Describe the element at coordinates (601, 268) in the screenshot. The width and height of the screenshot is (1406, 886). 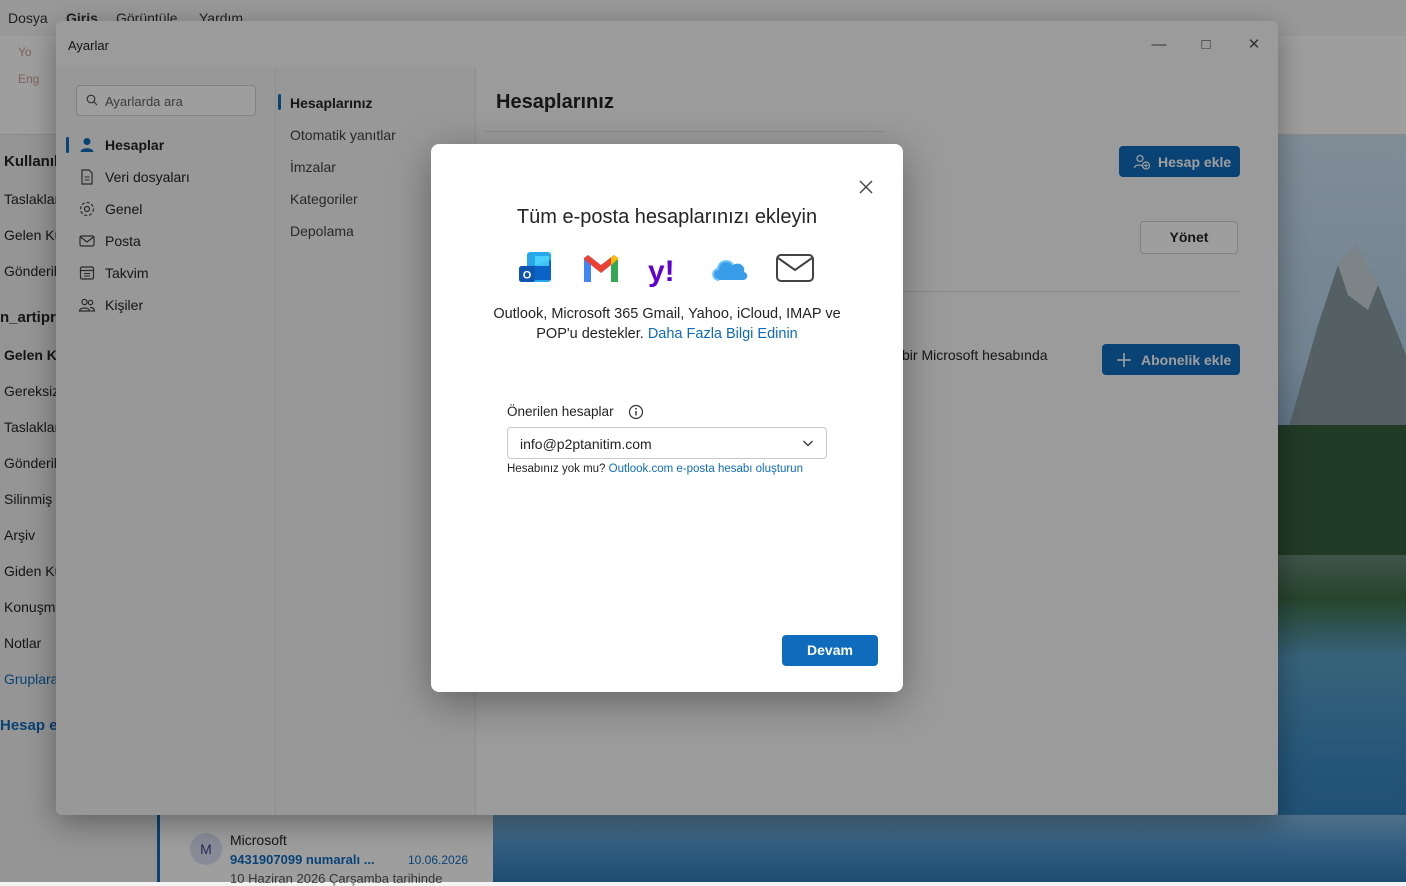
I see `gmail-icon` at that location.